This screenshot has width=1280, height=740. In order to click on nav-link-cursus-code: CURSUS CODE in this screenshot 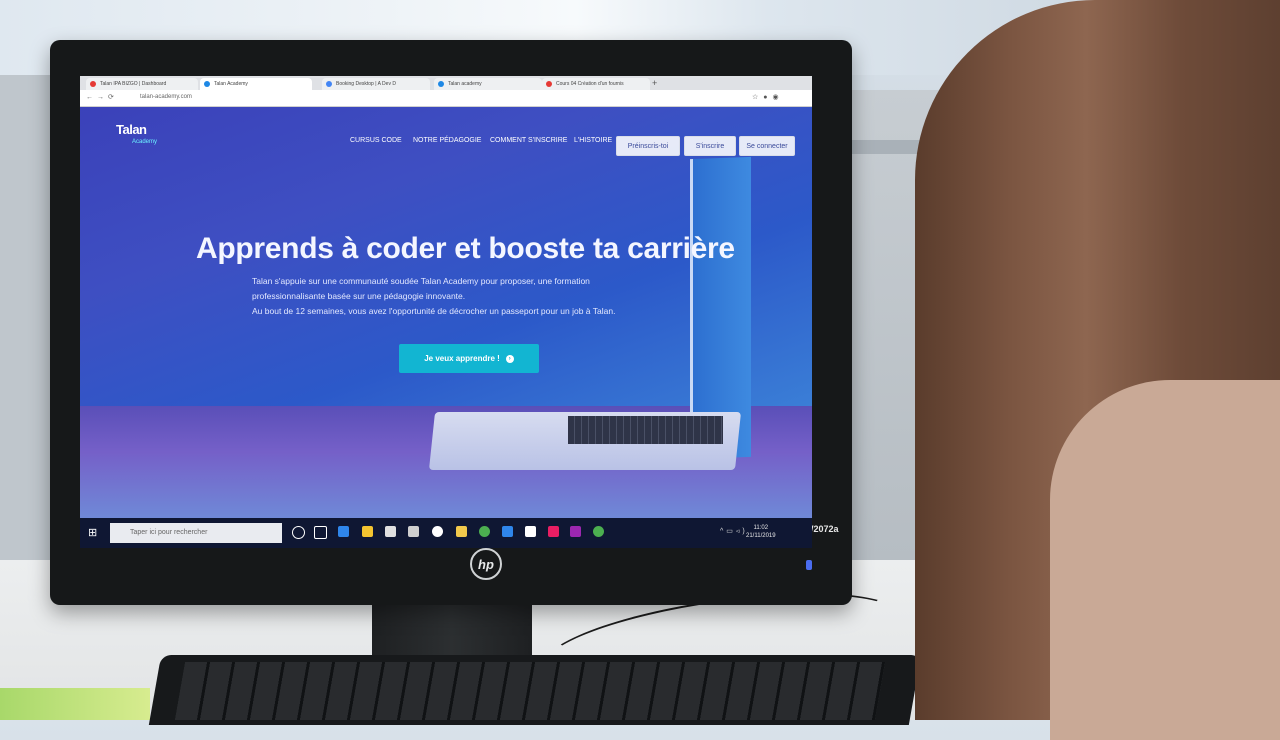, I will do `click(376, 140)`.